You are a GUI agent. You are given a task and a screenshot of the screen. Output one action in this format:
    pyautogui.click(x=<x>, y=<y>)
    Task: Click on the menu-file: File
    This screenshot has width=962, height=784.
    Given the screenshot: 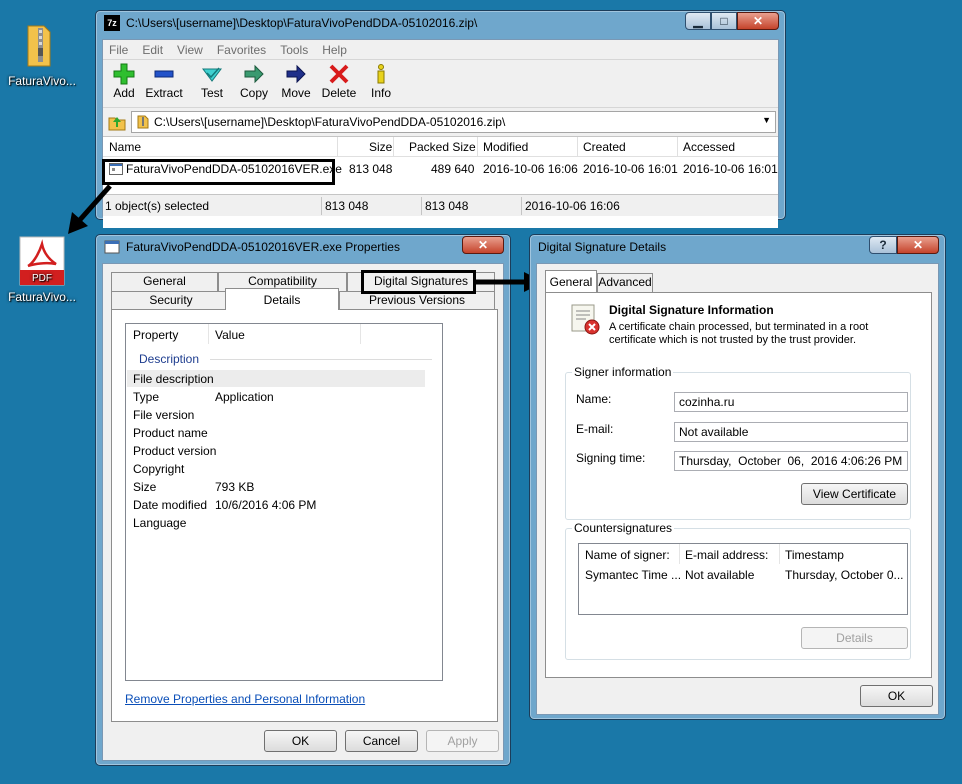 What is the action you would take?
    pyautogui.click(x=118, y=50)
    